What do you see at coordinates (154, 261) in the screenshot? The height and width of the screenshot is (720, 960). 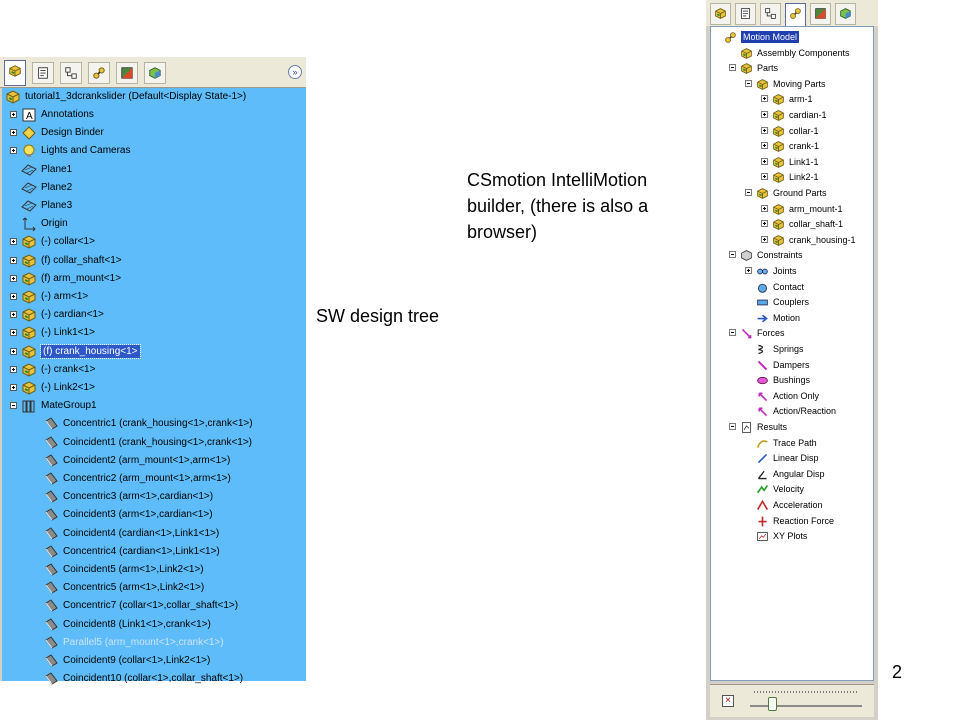 I see `tree-item: (f) collar_shaft<1>` at bounding box center [154, 261].